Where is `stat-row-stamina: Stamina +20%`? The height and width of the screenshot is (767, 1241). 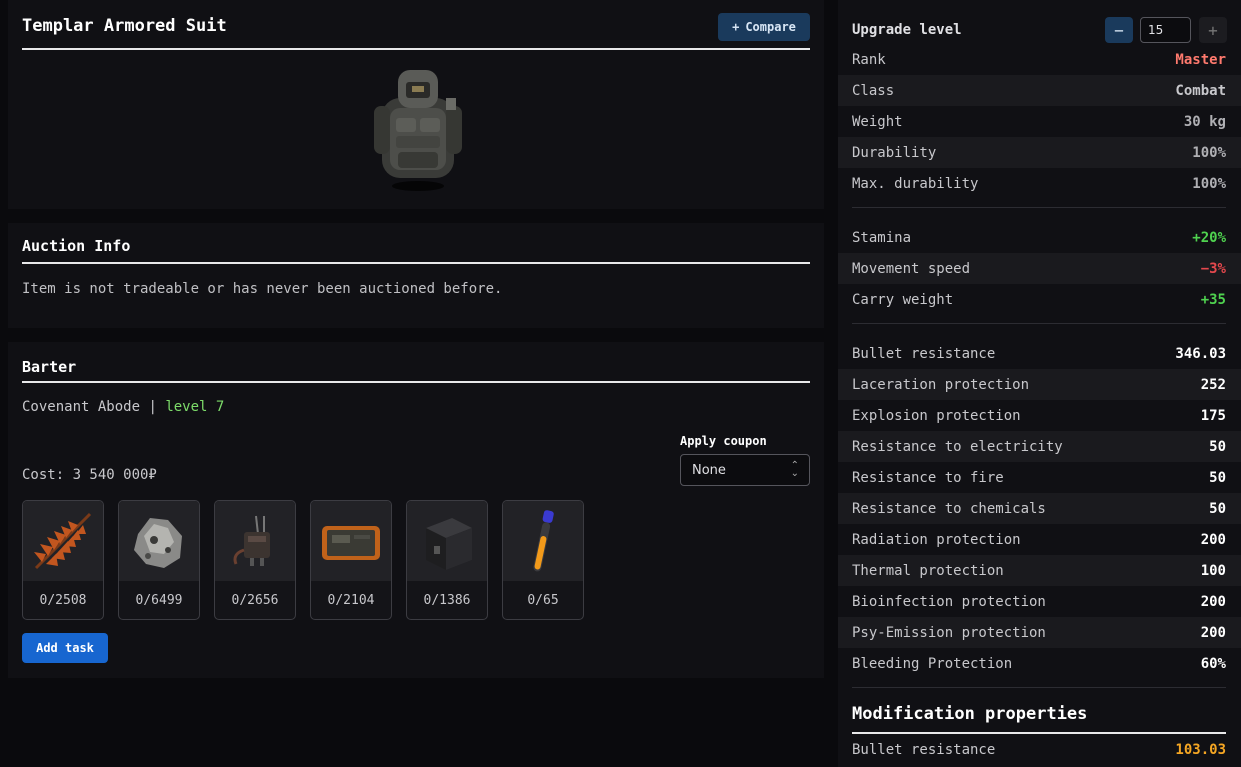 stat-row-stamina: Stamina +20% is located at coordinates (1039, 237).